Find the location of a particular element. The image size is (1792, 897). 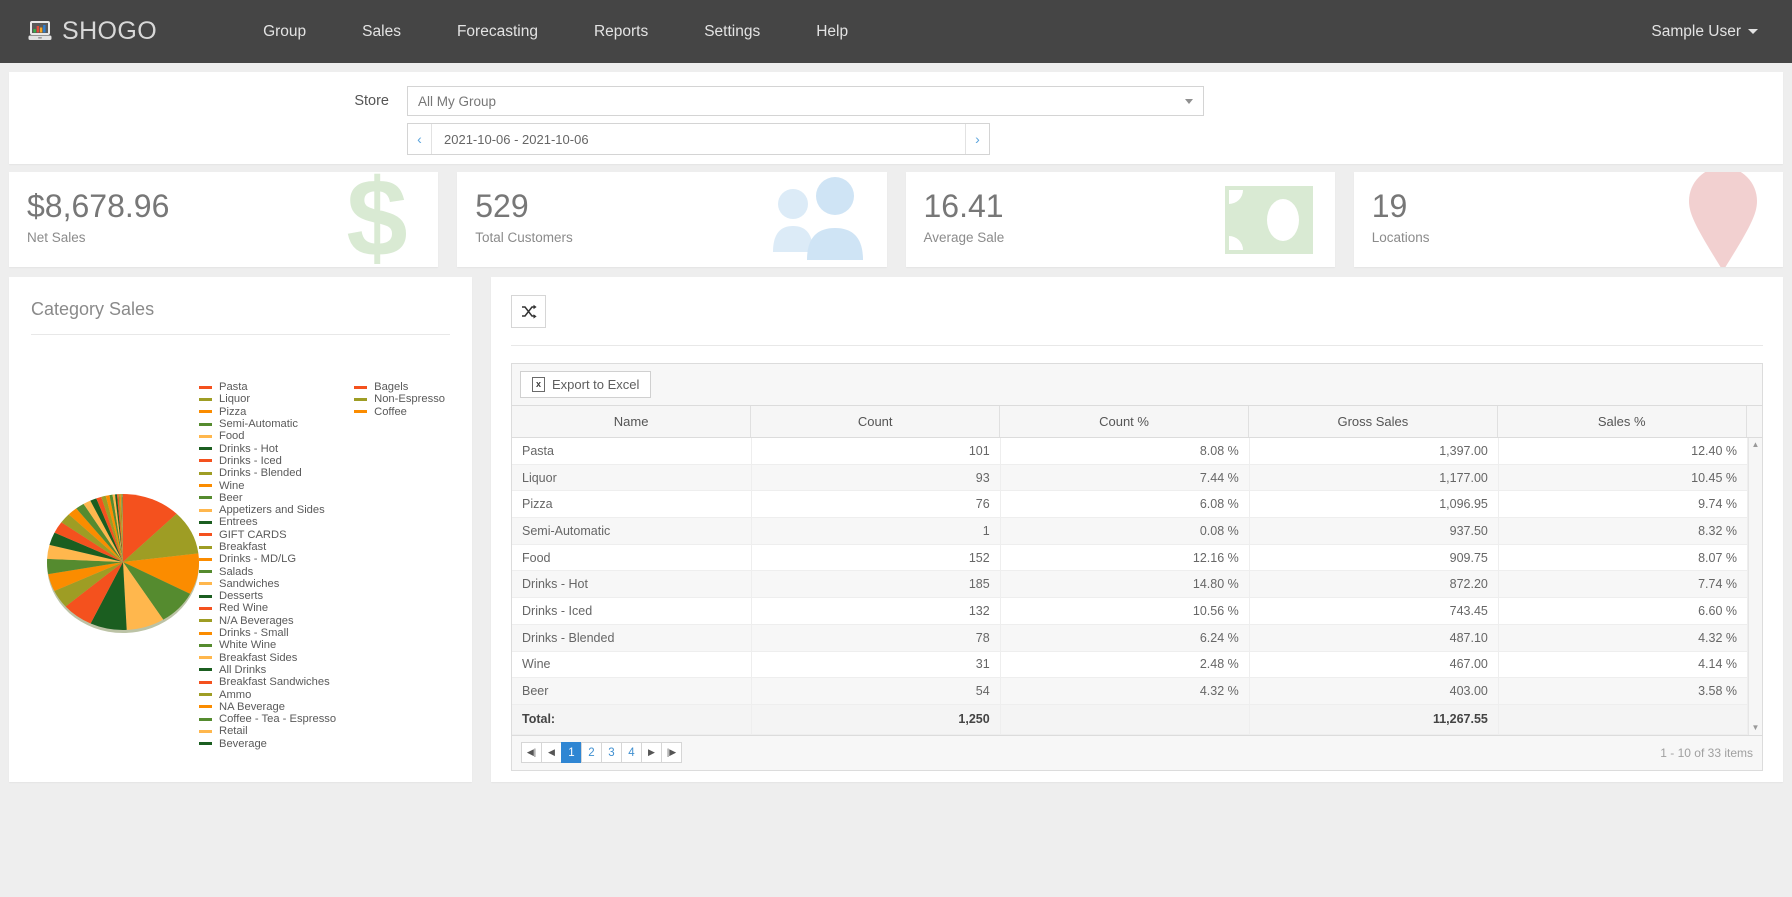

legend-item: NA Beverage is located at coordinates (267, 707).